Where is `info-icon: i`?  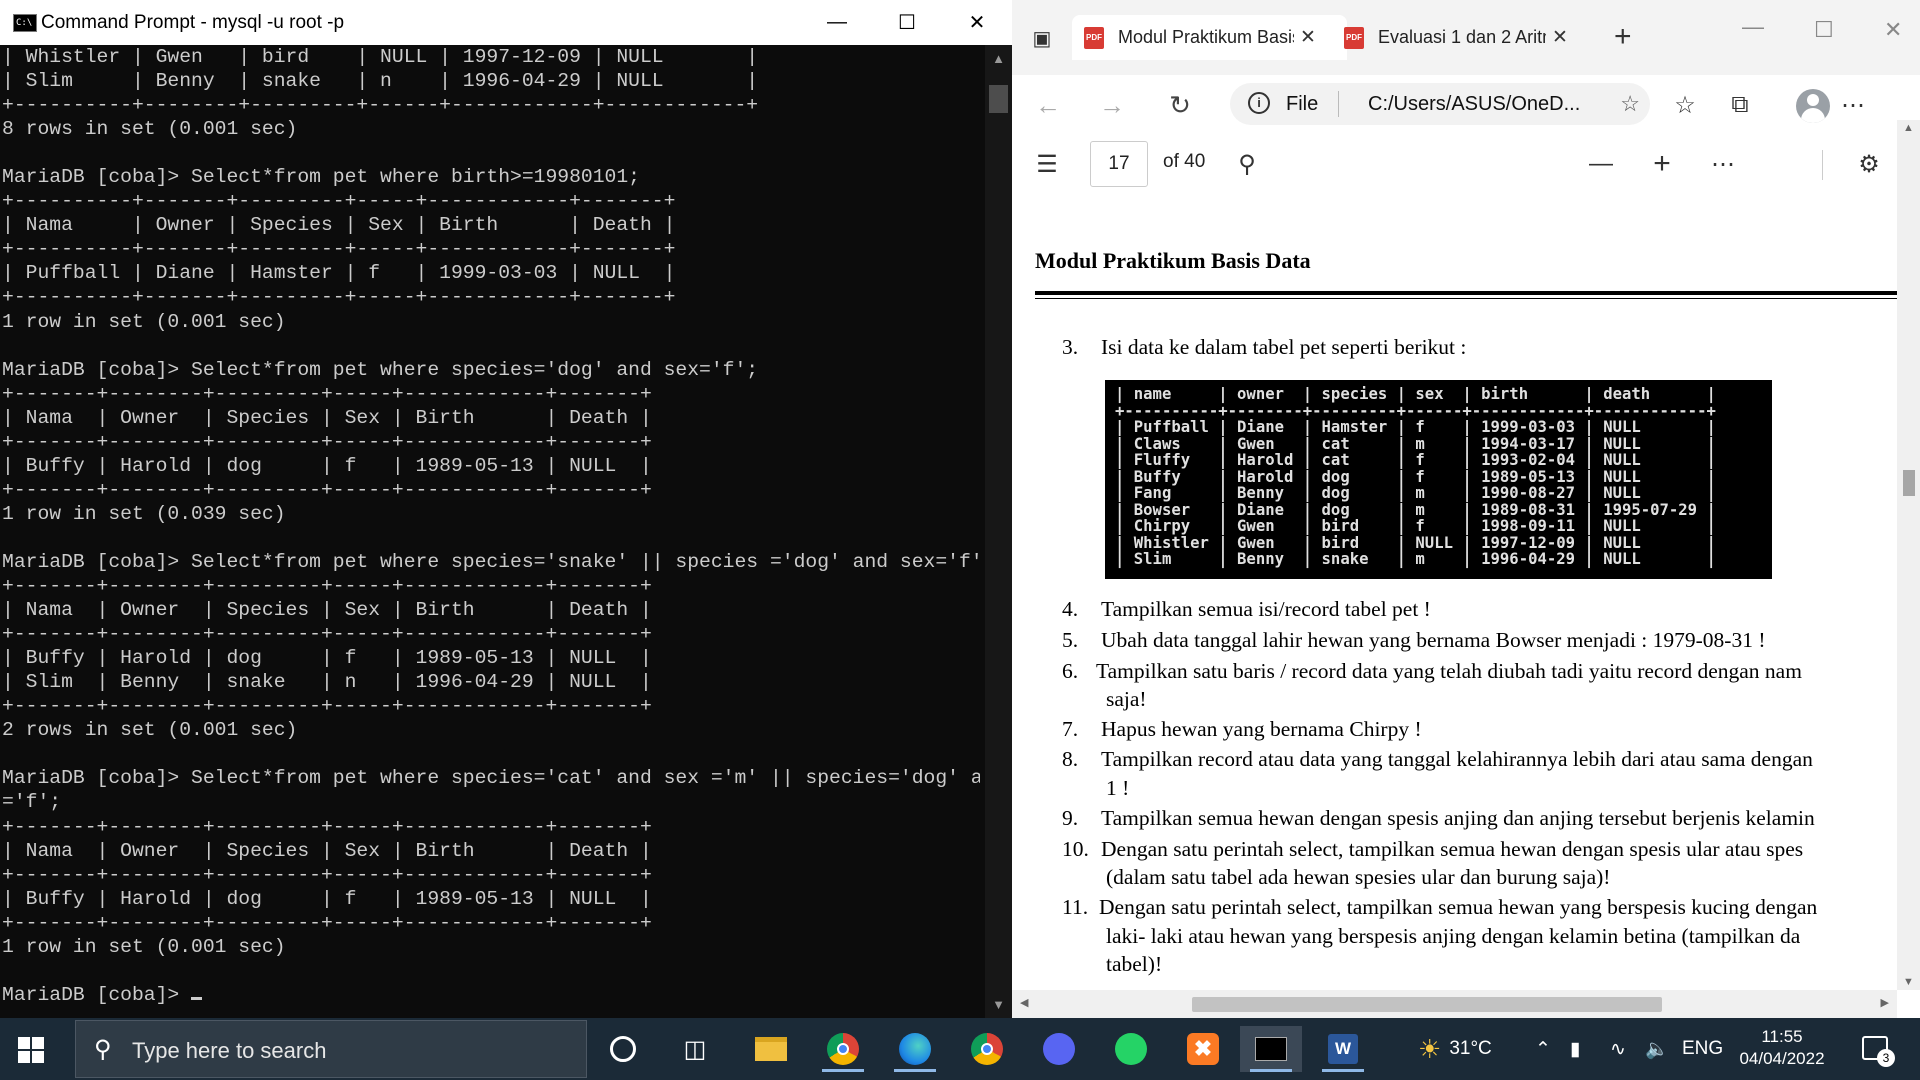
info-icon: i is located at coordinates (1259, 103).